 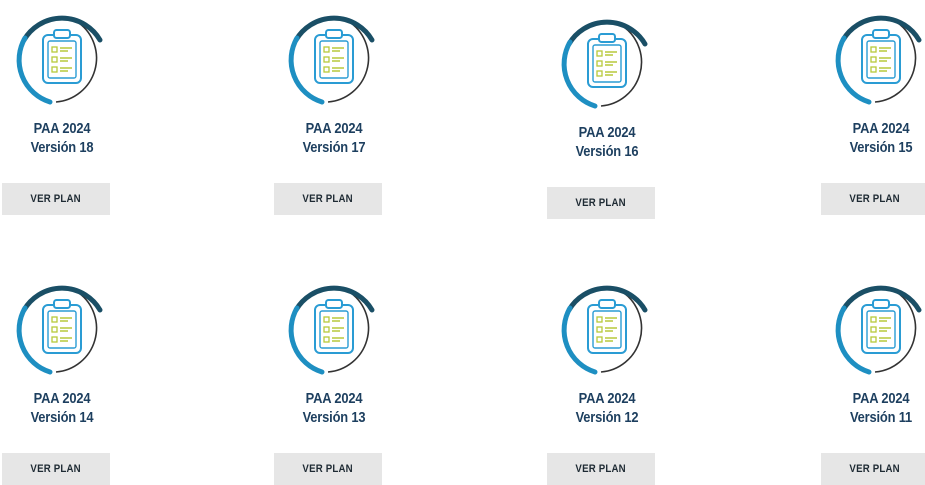 I want to click on plan-card: PAA 2024 Versión 12 VER PLAN, so click(x=602, y=382).